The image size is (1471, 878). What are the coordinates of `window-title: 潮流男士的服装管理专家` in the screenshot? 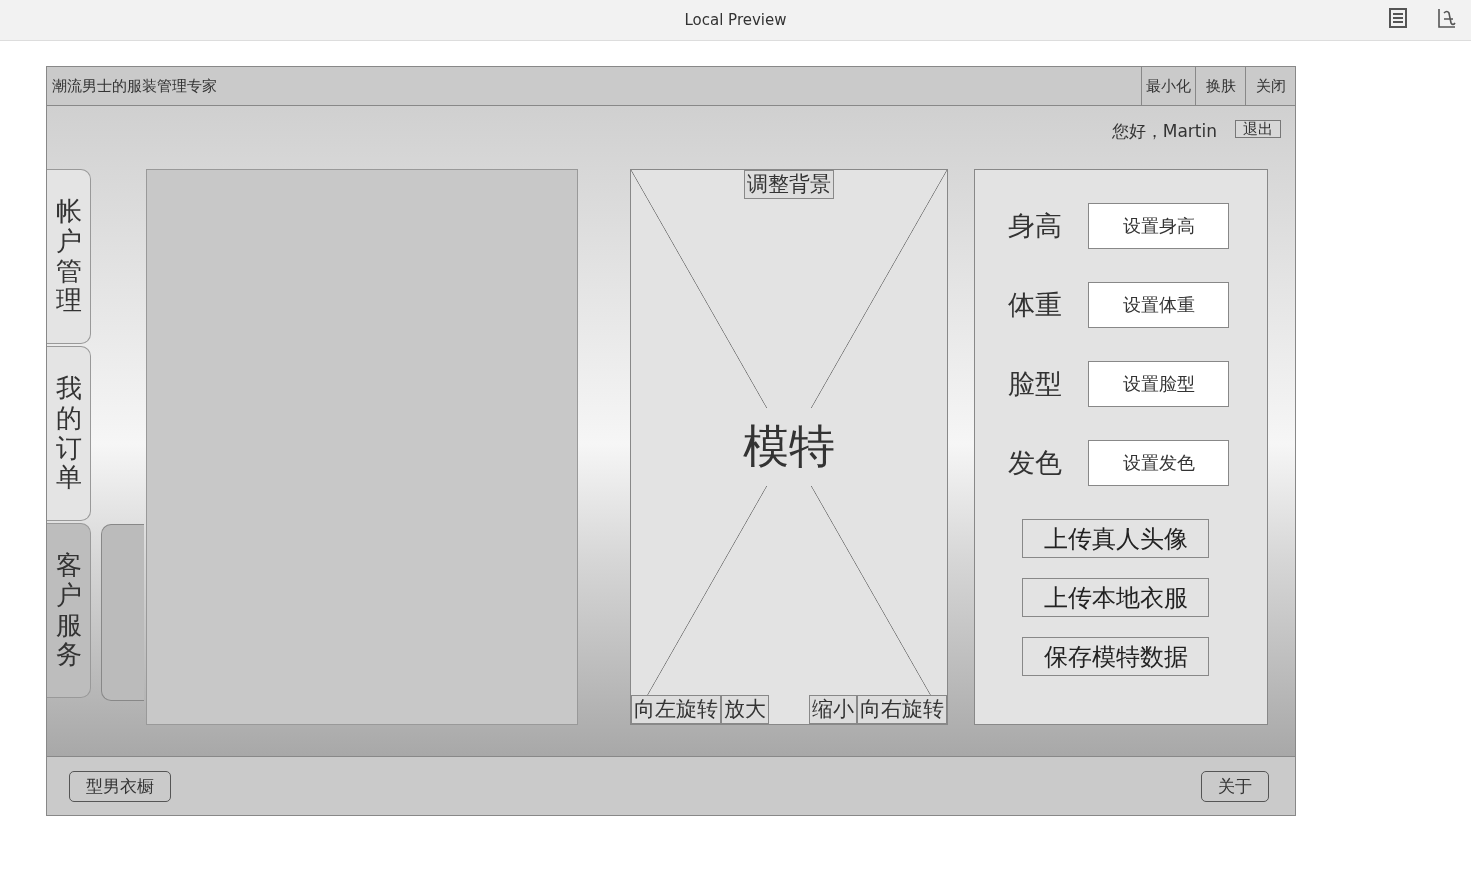 It's located at (134, 86).